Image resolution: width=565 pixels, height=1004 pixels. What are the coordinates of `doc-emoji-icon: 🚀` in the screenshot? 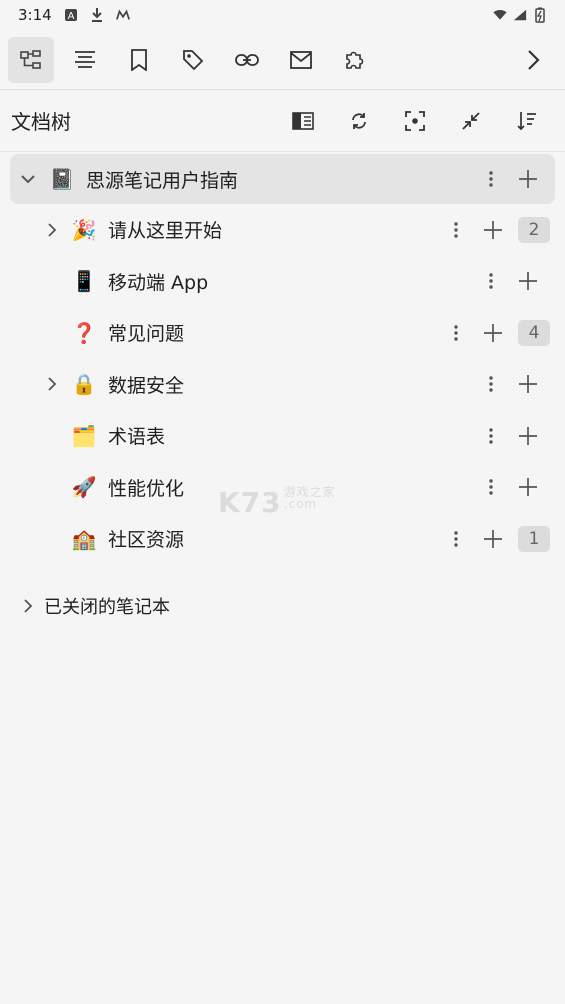 It's located at (84, 487).